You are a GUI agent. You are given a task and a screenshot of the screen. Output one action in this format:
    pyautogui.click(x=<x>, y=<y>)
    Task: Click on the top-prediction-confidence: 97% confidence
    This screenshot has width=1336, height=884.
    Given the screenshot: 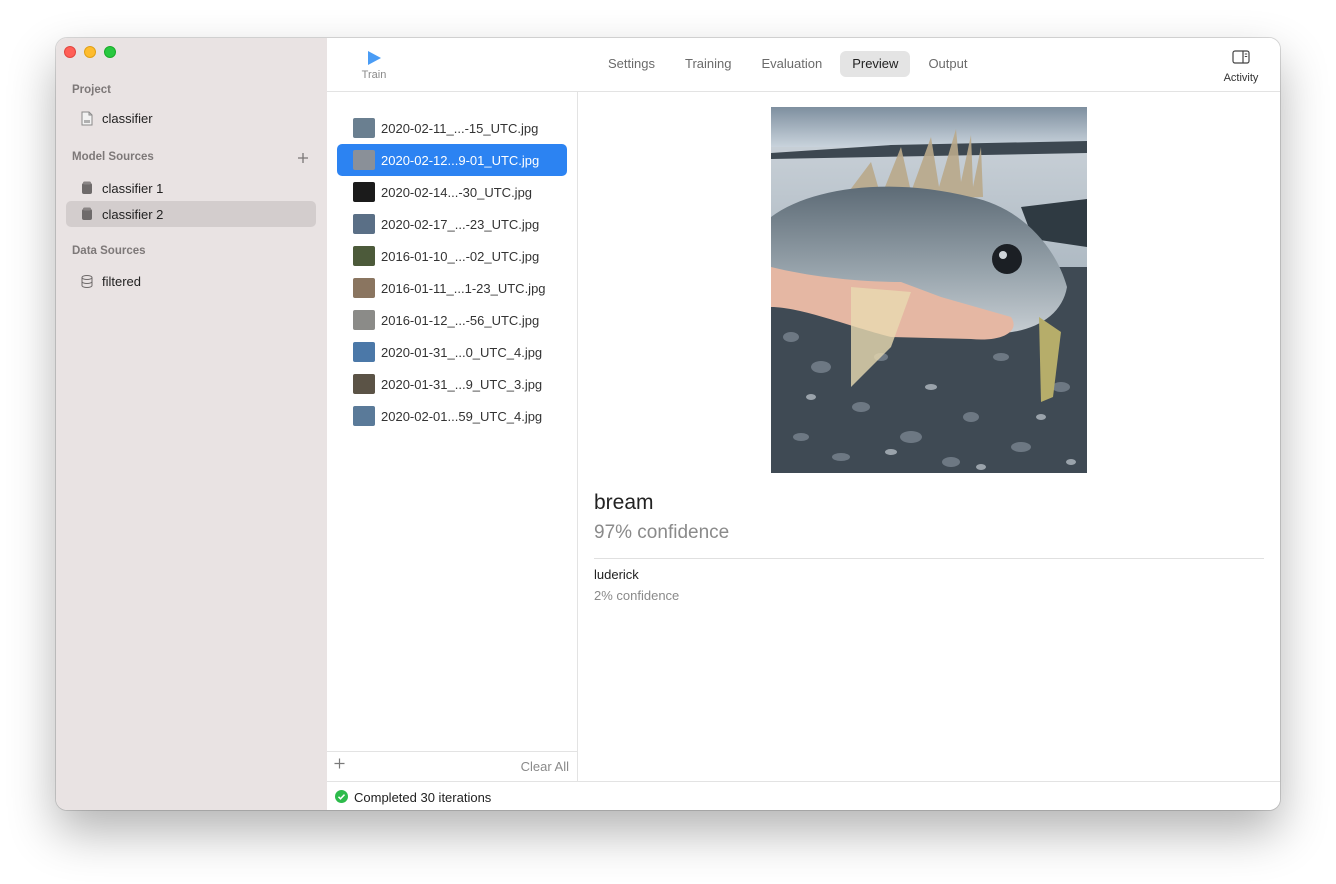 What is the action you would take?
    pyautogui.click(x=662, y=532)
    